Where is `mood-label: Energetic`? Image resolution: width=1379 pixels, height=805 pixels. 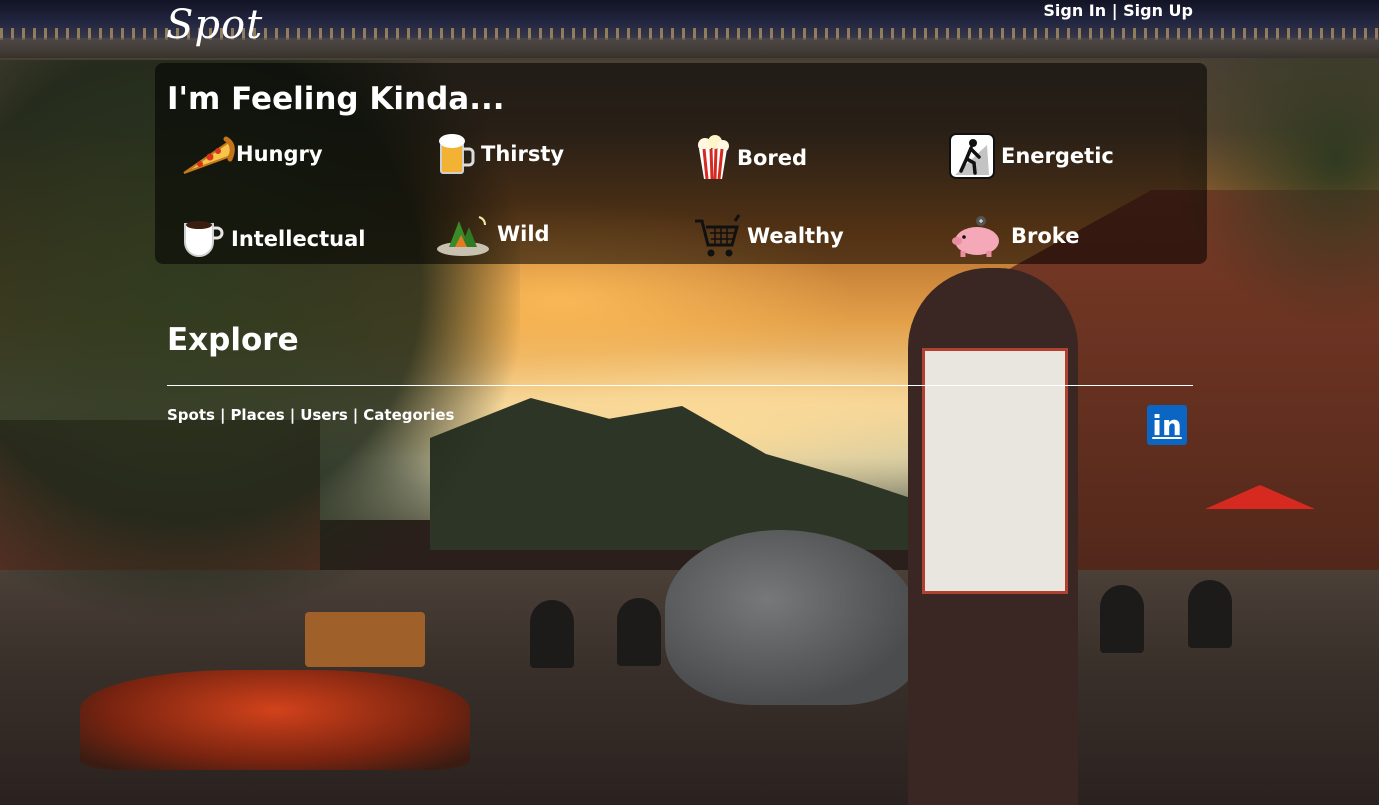 mood-label: Energetic is located at coordinates (1057, 156).